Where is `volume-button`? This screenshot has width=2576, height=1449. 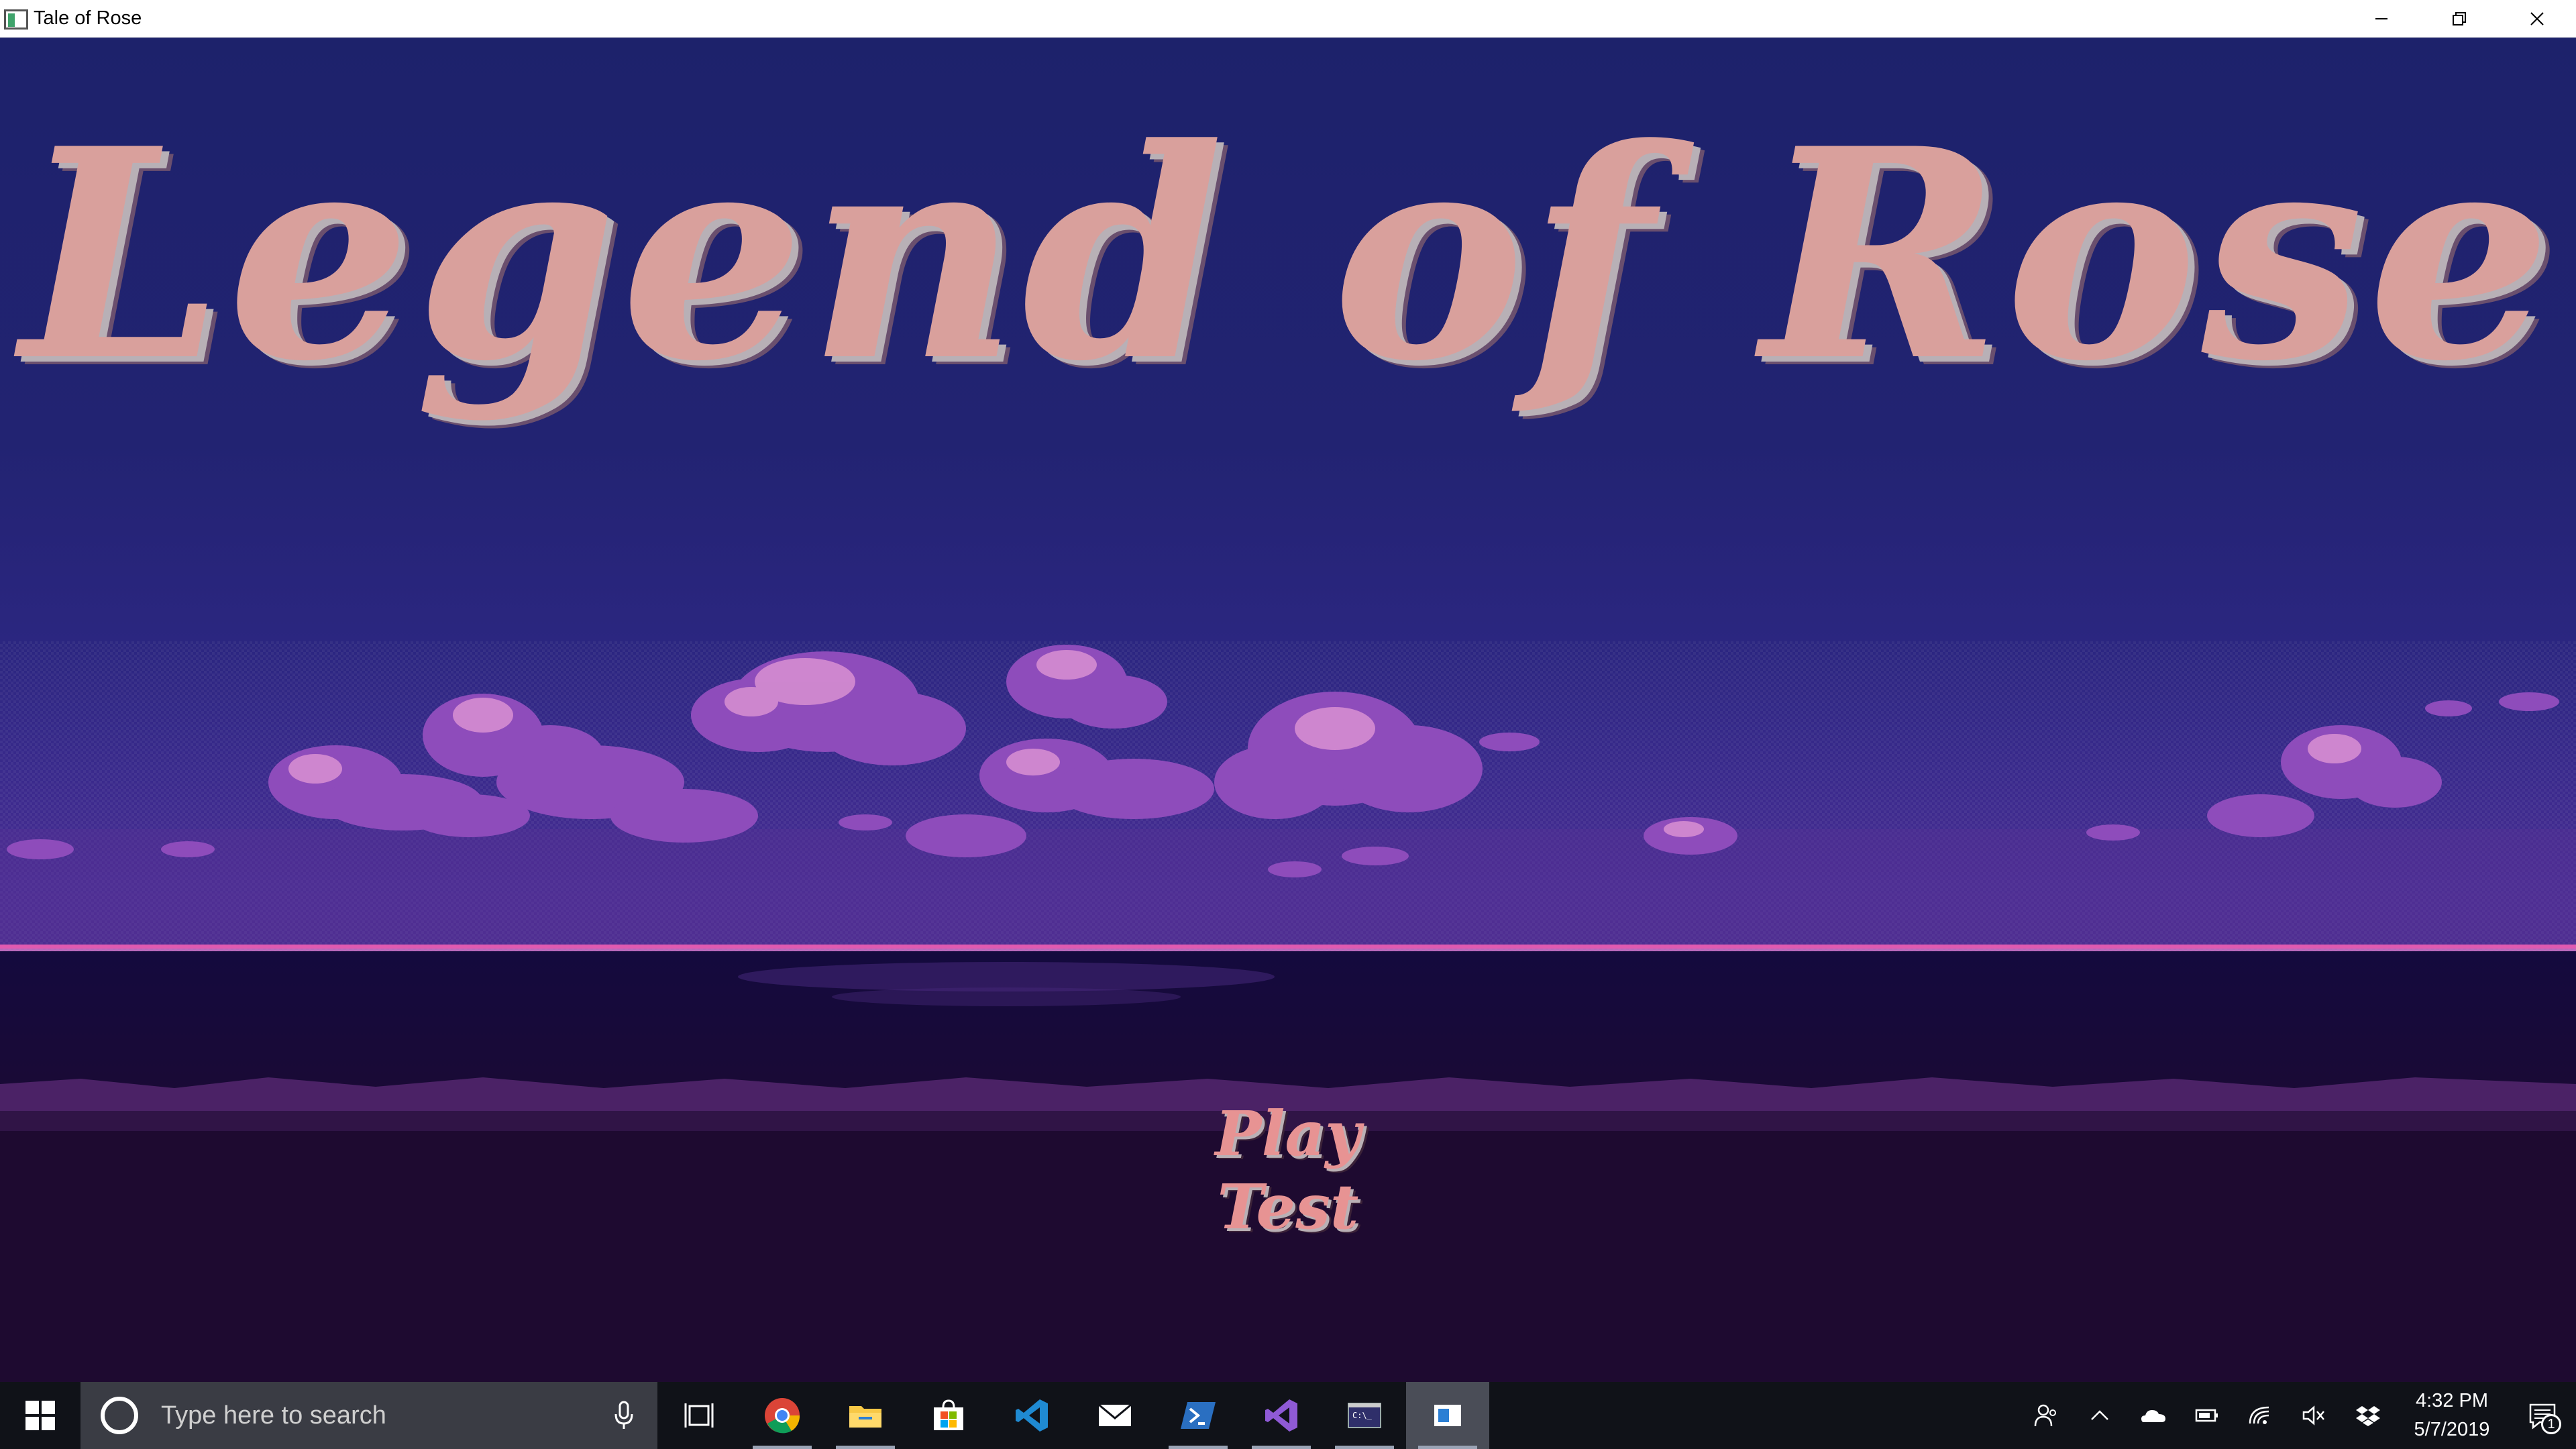
volume-button is located at coordinates (2314, 1415).